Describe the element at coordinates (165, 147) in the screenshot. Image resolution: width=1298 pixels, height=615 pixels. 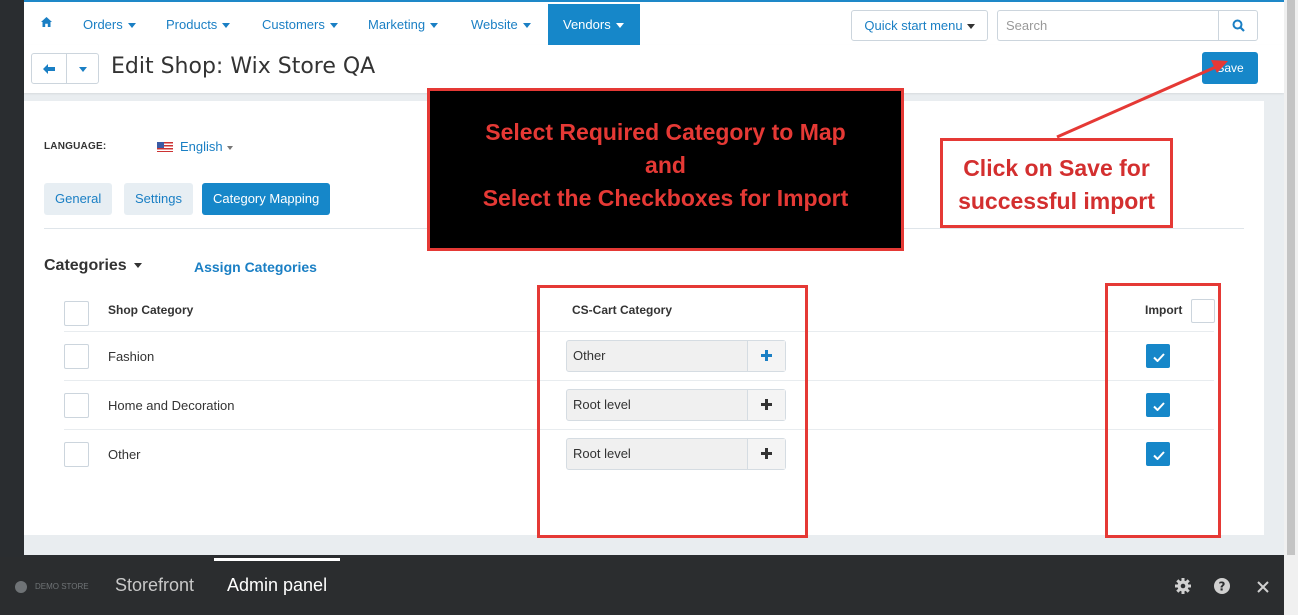
I see `us-flag-icon` at that location.